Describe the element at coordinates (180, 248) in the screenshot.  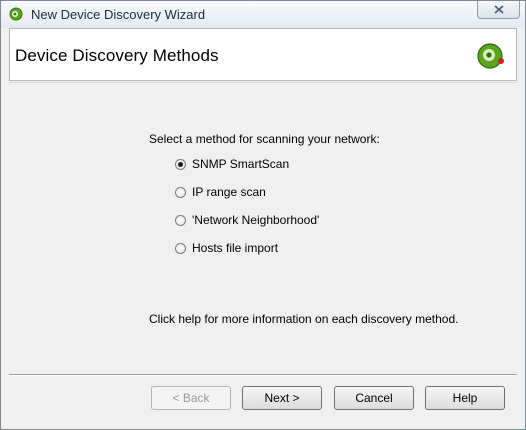
I see `radio-hosts-file-import` at that location.